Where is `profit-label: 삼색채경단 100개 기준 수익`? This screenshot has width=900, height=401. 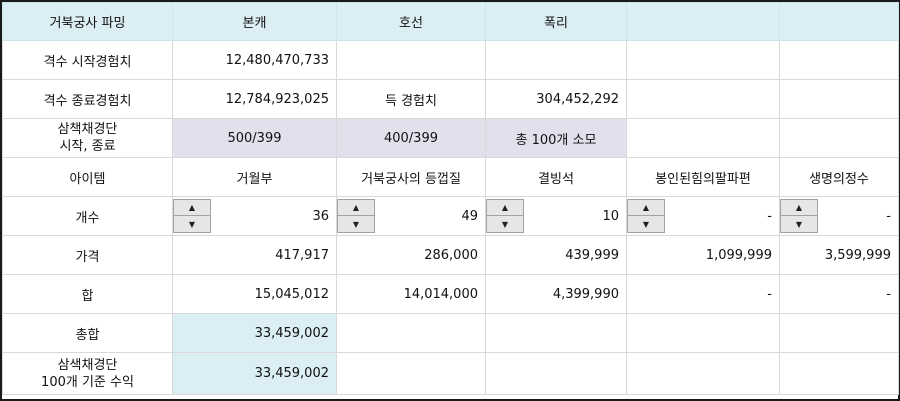 profit-label: 삼색채경단 100개 기준 수익 is located at coordinates (87, 373).